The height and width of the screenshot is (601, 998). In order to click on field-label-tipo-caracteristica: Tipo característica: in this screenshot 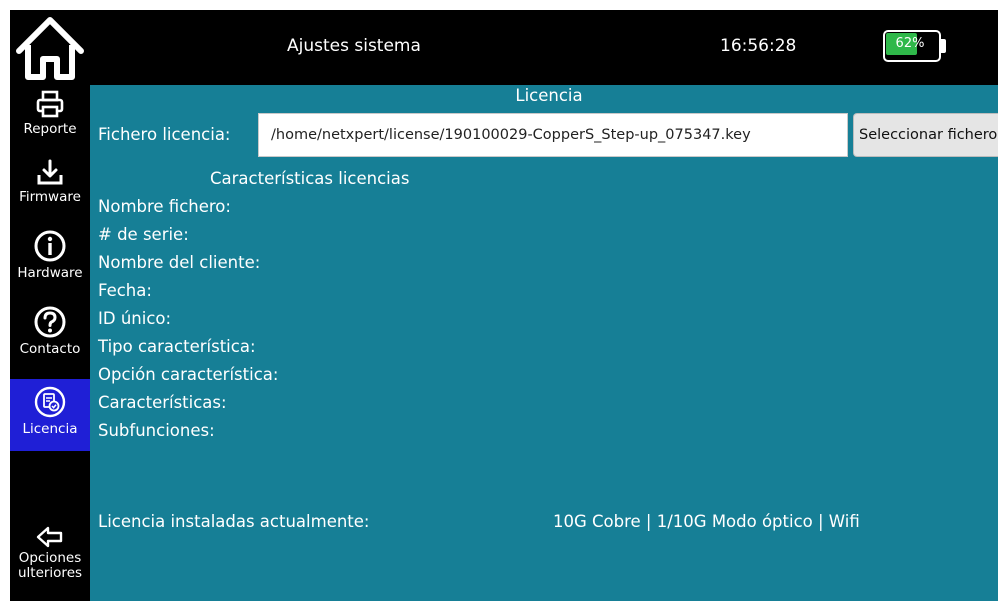, I will do `click(177, 346)`.